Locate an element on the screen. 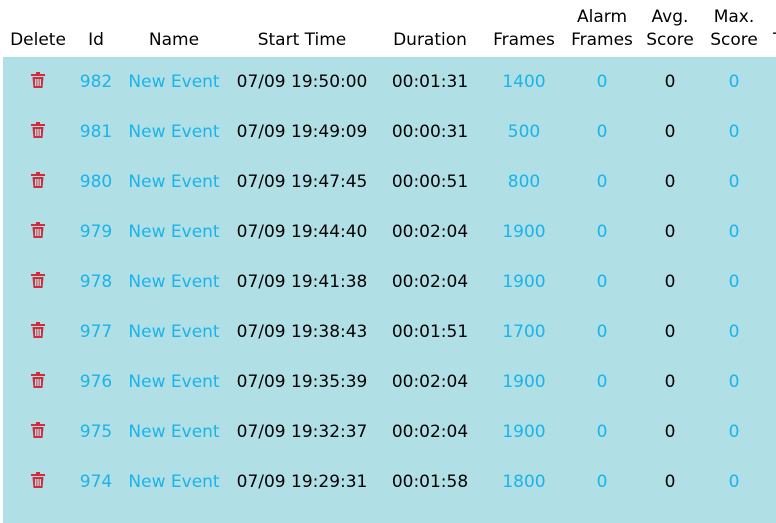  event-frames-link: 1400 is located at coordinates (524, 82).